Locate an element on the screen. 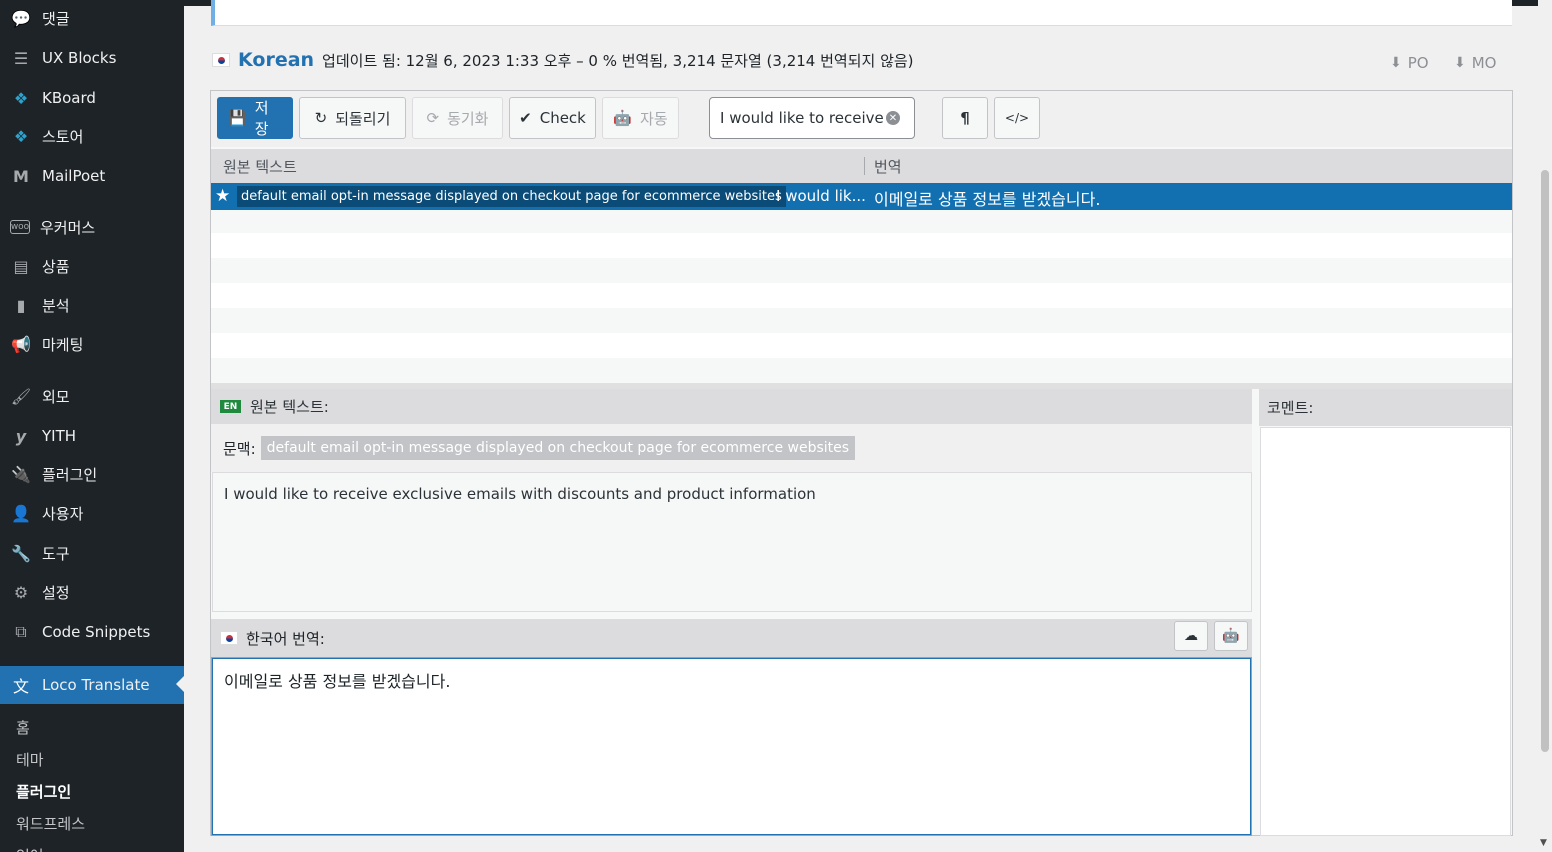 This screenshot has height=852, width=1552. kboard-icon: ❖ is located at coordinates (21, 98).